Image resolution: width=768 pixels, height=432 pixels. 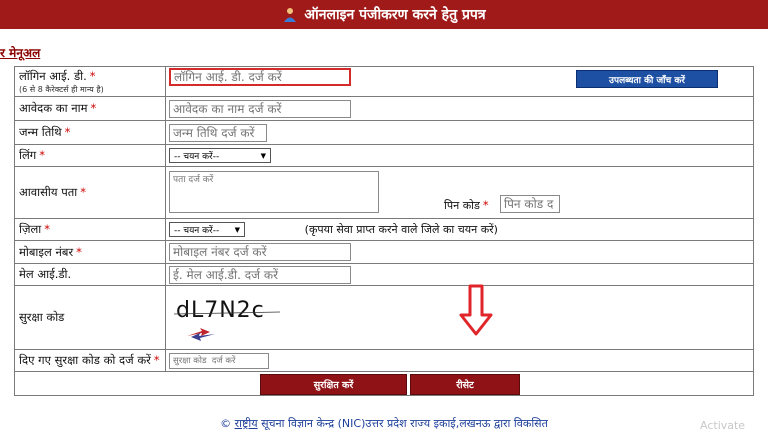 I want to click on email-input, so click(x=260, y=274).